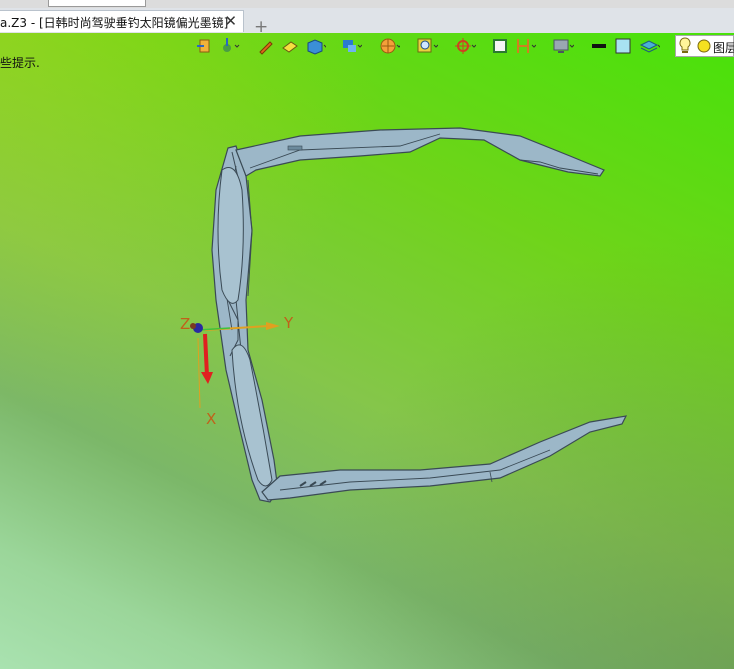  Describe the element at coordinates (444, 458) in the screenshot. I see `temple-arm-bottom` at that location.